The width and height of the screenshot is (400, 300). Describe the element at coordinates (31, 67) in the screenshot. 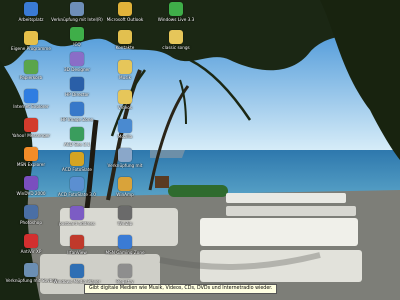

I see `recycle-bin-icon` at that location.